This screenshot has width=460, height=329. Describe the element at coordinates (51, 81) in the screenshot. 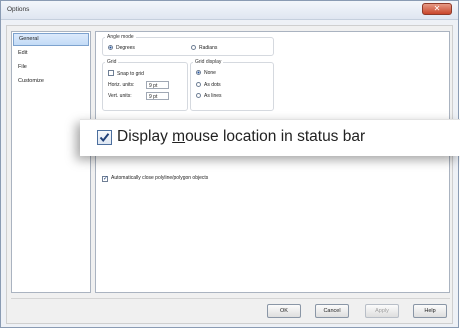

I see `sidebar-item-customize: Customize` at that location.